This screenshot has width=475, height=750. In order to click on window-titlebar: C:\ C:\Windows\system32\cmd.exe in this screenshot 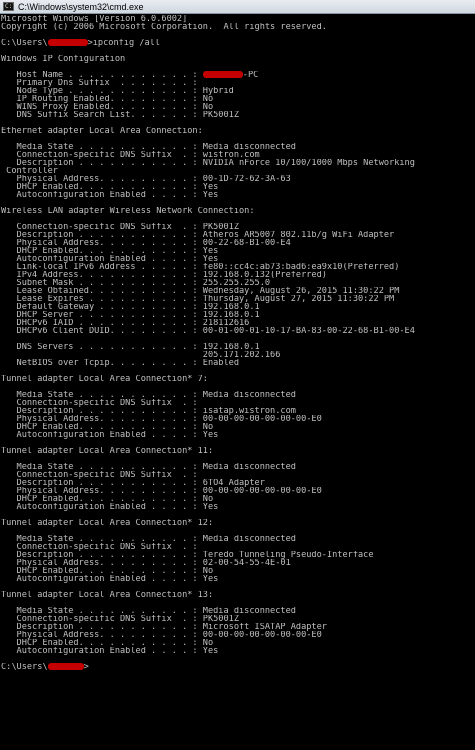, I will do `click(237, 7)`.